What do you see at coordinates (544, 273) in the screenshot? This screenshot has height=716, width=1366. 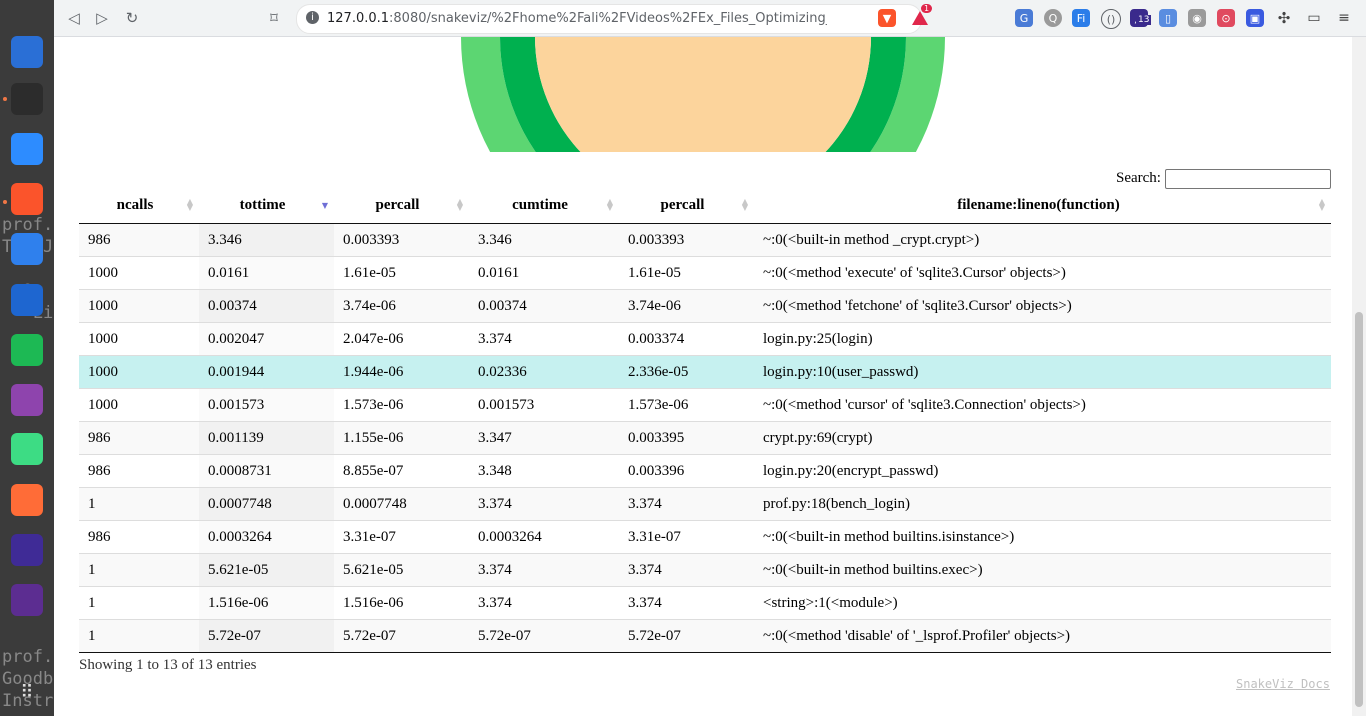 I see `table-cell: 0.0161` at bounding box center [544, 273].